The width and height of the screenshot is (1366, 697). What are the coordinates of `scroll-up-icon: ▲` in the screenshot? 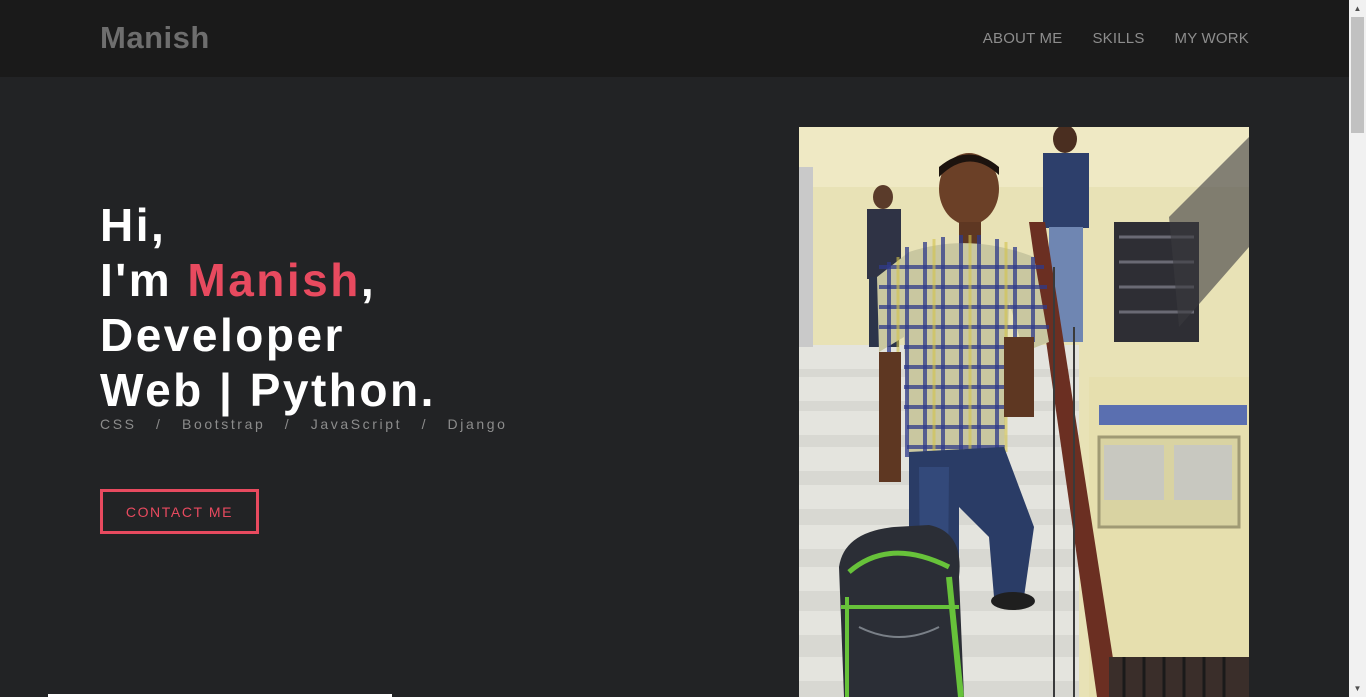 It's located at (1357, 8).